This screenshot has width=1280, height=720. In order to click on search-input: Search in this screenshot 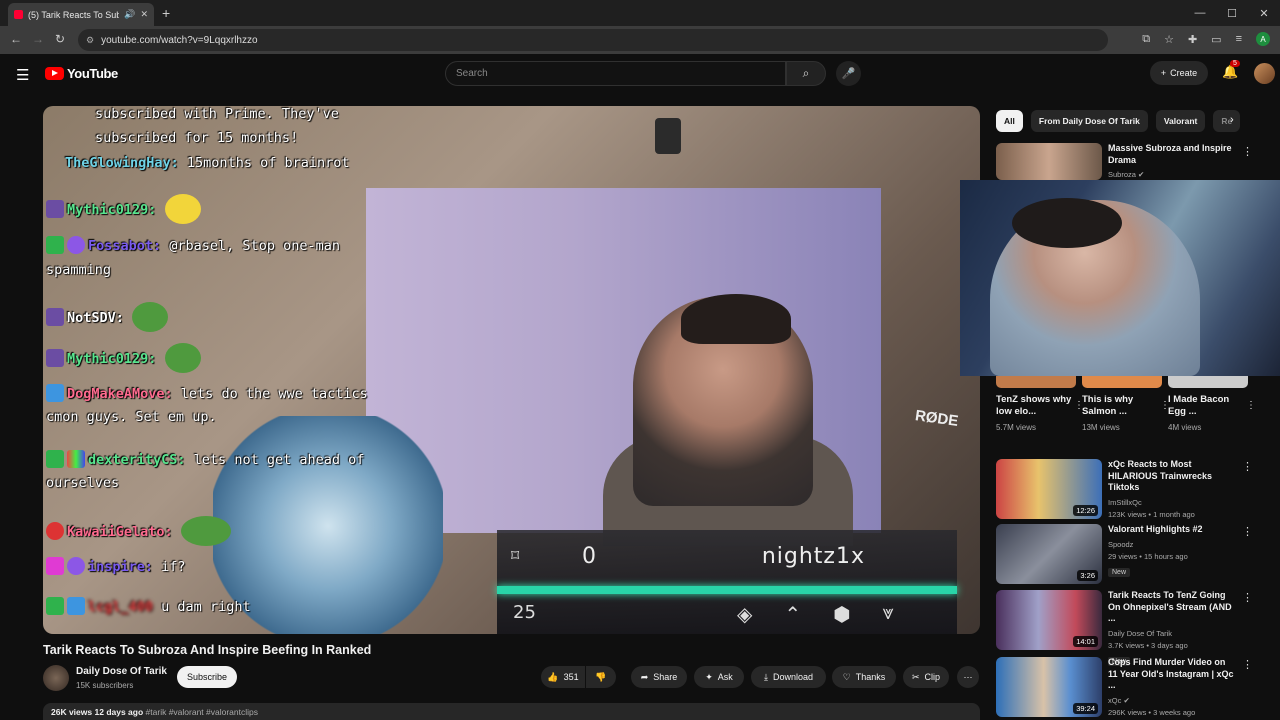, I will do `click(615, 73)`.